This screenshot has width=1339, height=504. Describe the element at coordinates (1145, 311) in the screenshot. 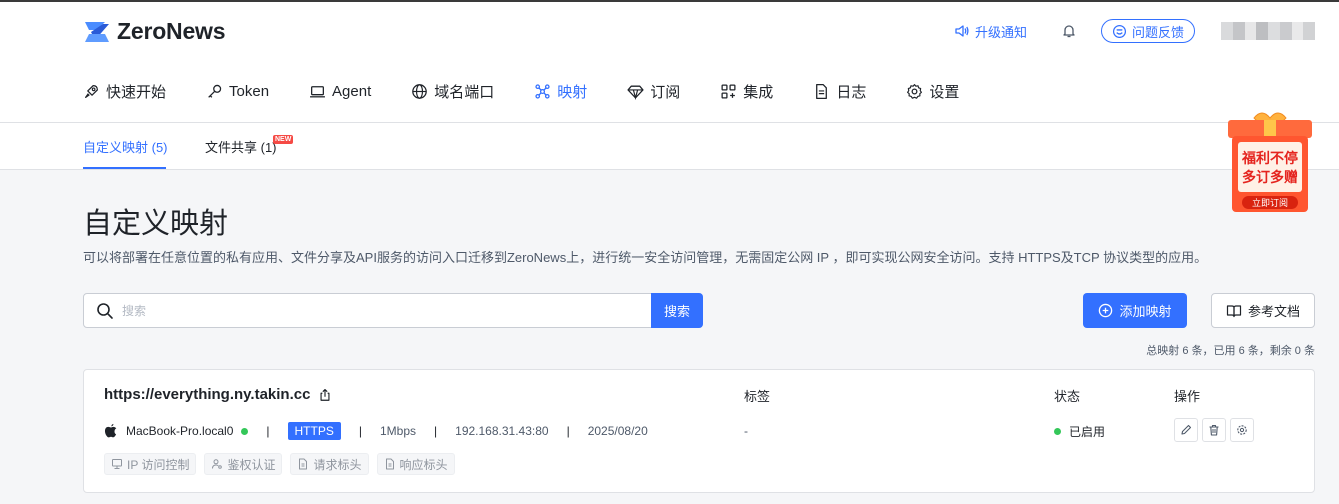

I see `add-mapping-label: 添加映射` at that location.